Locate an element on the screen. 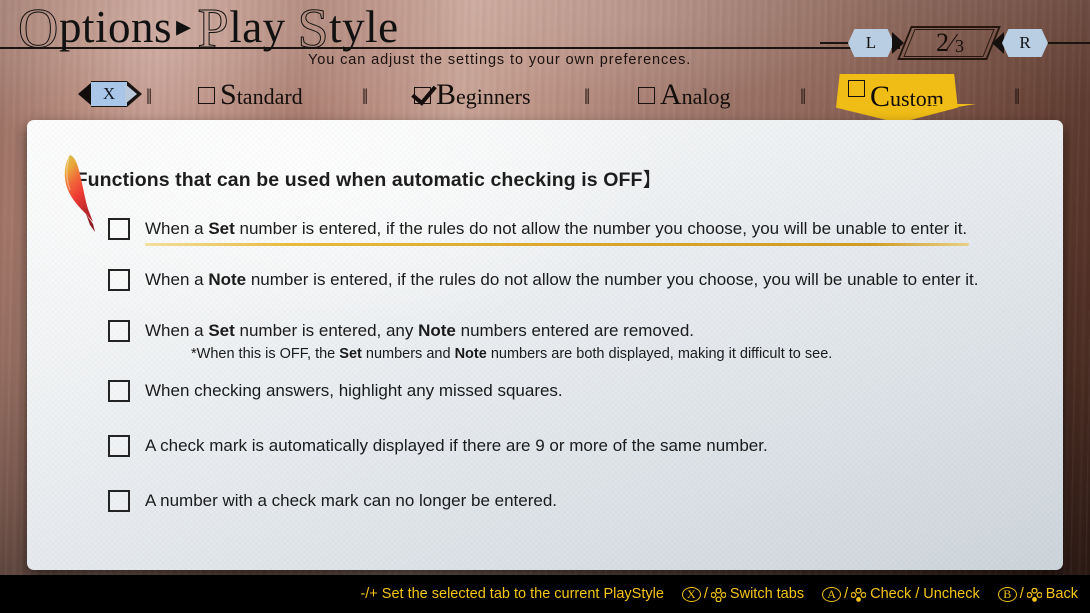  tab-analog-label: Analog is located at coordinates (695, 94).